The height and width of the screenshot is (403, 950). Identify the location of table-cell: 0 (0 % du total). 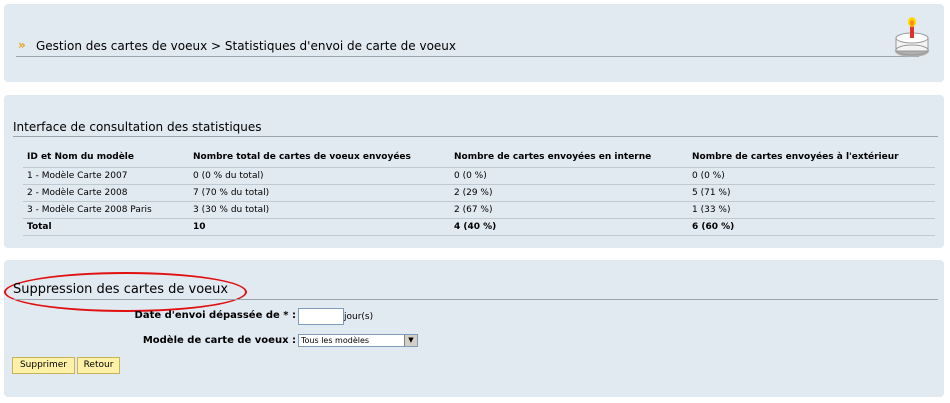
(319, 176).